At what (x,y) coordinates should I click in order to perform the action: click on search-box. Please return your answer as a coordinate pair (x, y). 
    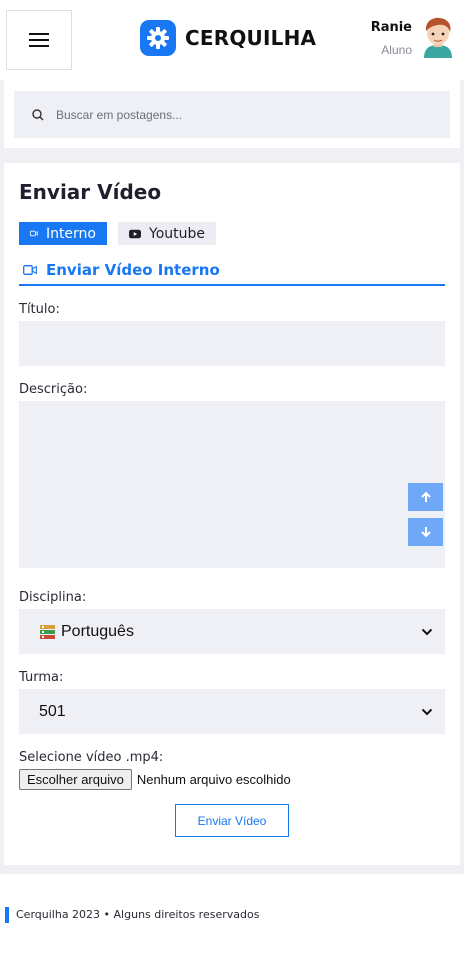
    Looking at the image, I should click on (232, 114).